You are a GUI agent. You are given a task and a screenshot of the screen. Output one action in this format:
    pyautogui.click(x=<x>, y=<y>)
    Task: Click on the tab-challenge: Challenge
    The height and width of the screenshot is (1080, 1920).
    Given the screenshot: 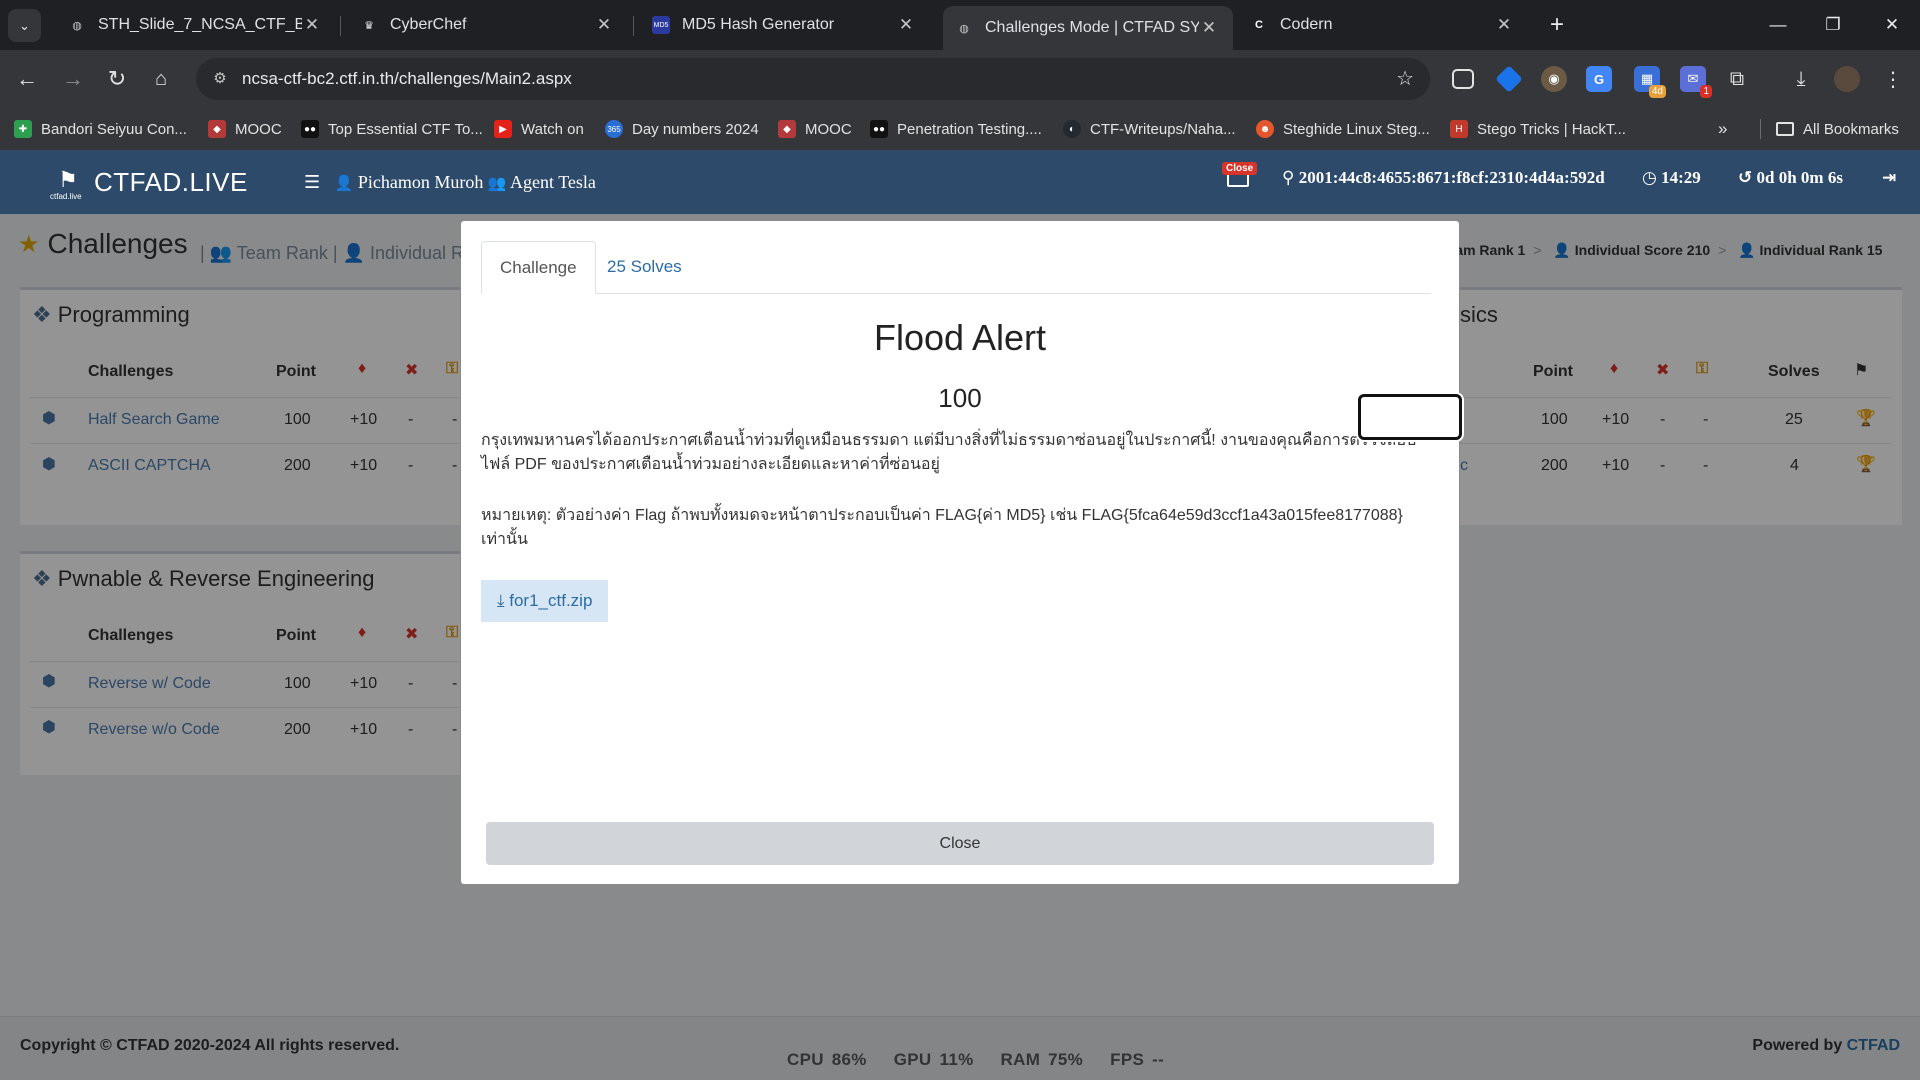 What is the action you would take?
    pyautogui.click(x=538, y=267)
    